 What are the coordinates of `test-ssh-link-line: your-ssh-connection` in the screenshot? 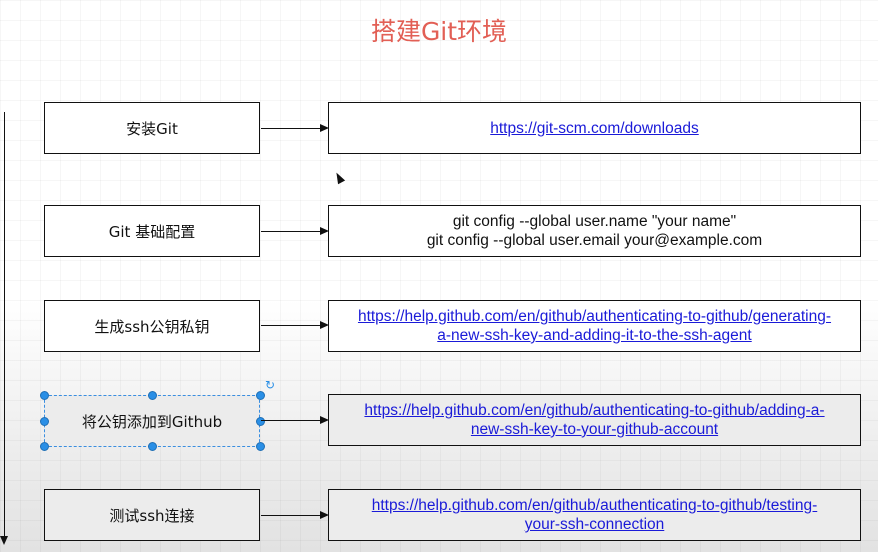 It's located at (595, 524).